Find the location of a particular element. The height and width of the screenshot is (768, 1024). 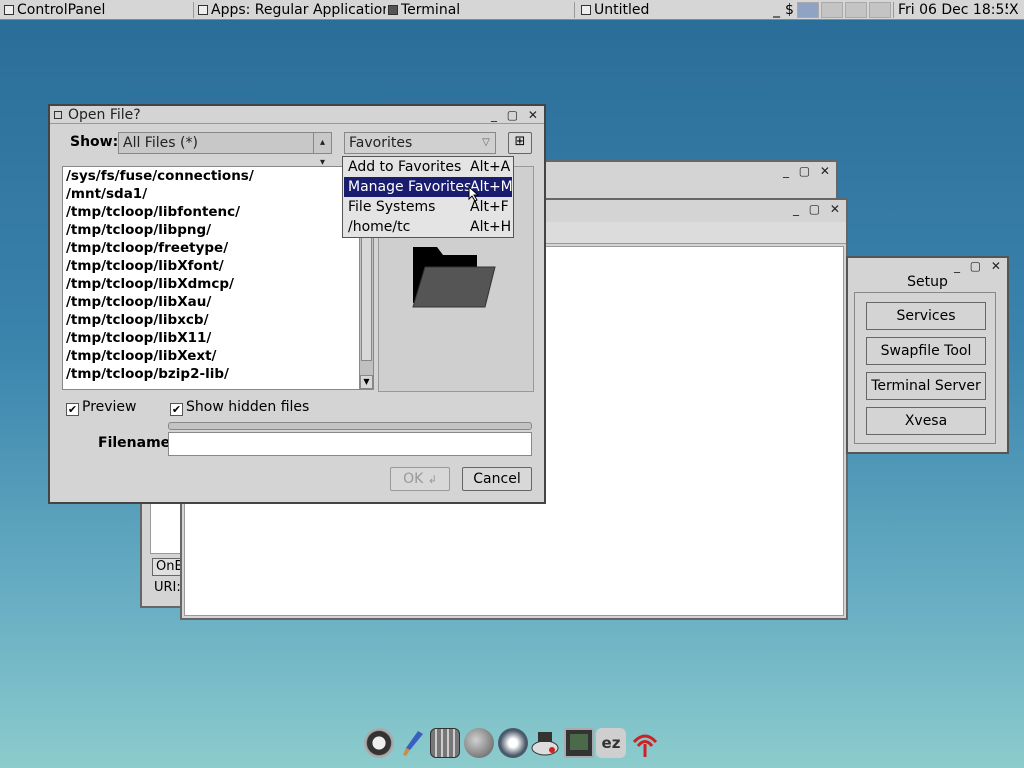

file-list-item: /tmp/tcloop/freetype/ is located at coordinates (218, 248).